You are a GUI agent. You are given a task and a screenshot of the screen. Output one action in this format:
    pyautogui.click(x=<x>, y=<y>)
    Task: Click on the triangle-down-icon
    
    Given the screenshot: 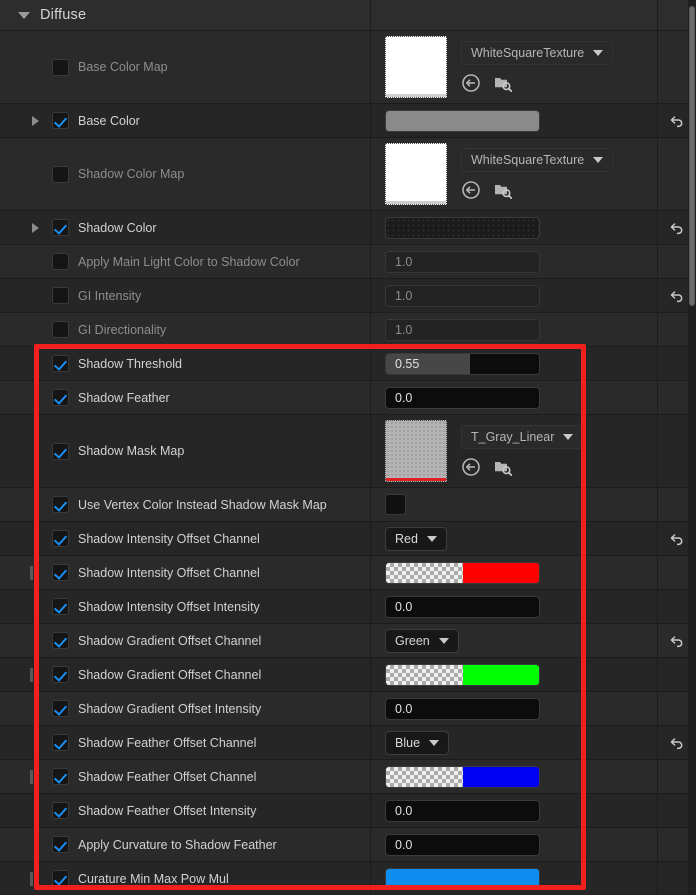 What is the action you would take?
    pyautogui.click(x=24, y=15)
    